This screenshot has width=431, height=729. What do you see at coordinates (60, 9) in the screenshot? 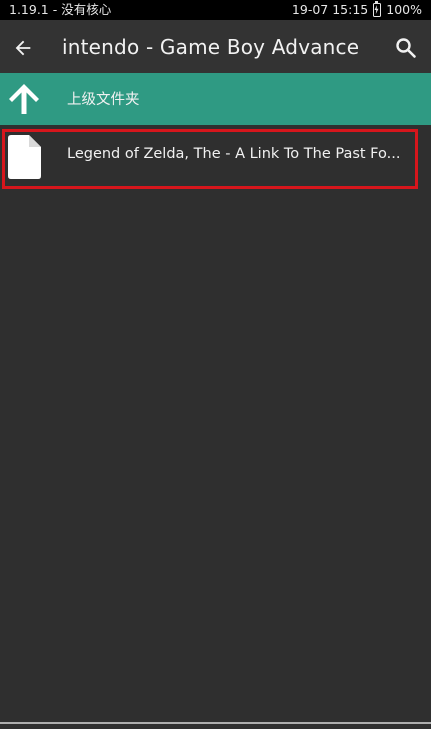
I see `status-text-left: 1.19.1 - 没有核心` at bounding box center [60, 9].